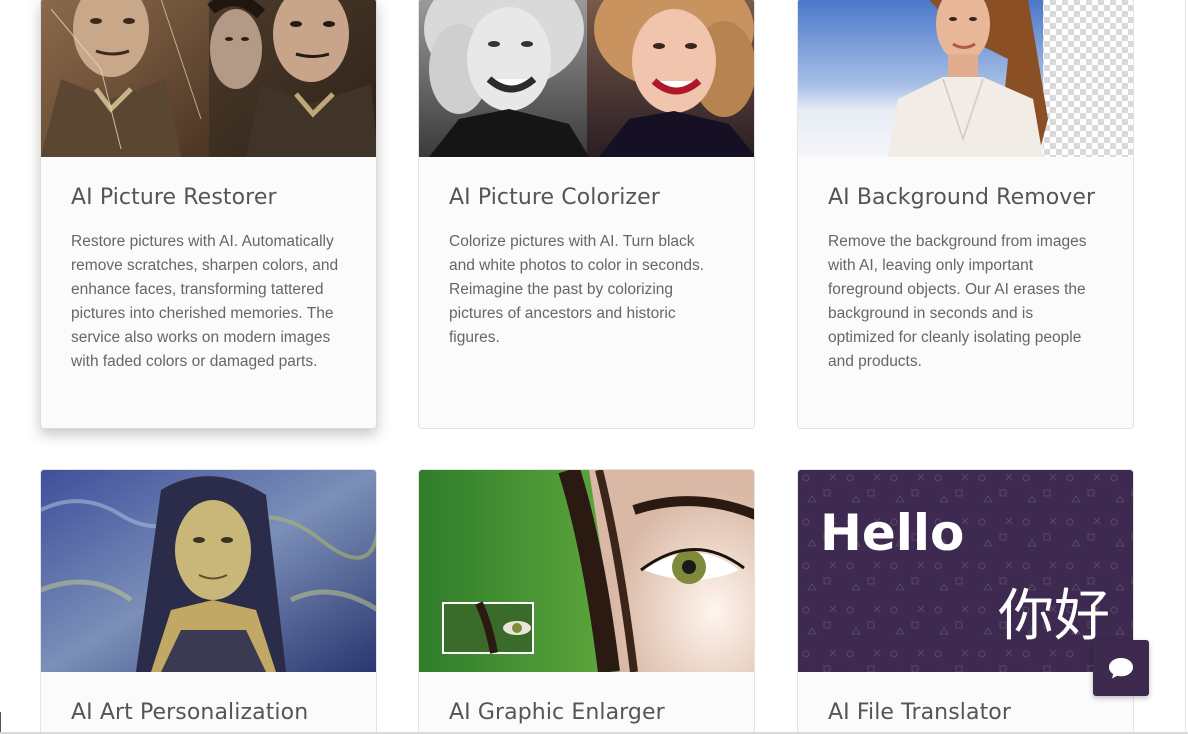 This screenshot has height=734, width=1188. I want to click on art-personalization-thumbnail, so click(208, 571).